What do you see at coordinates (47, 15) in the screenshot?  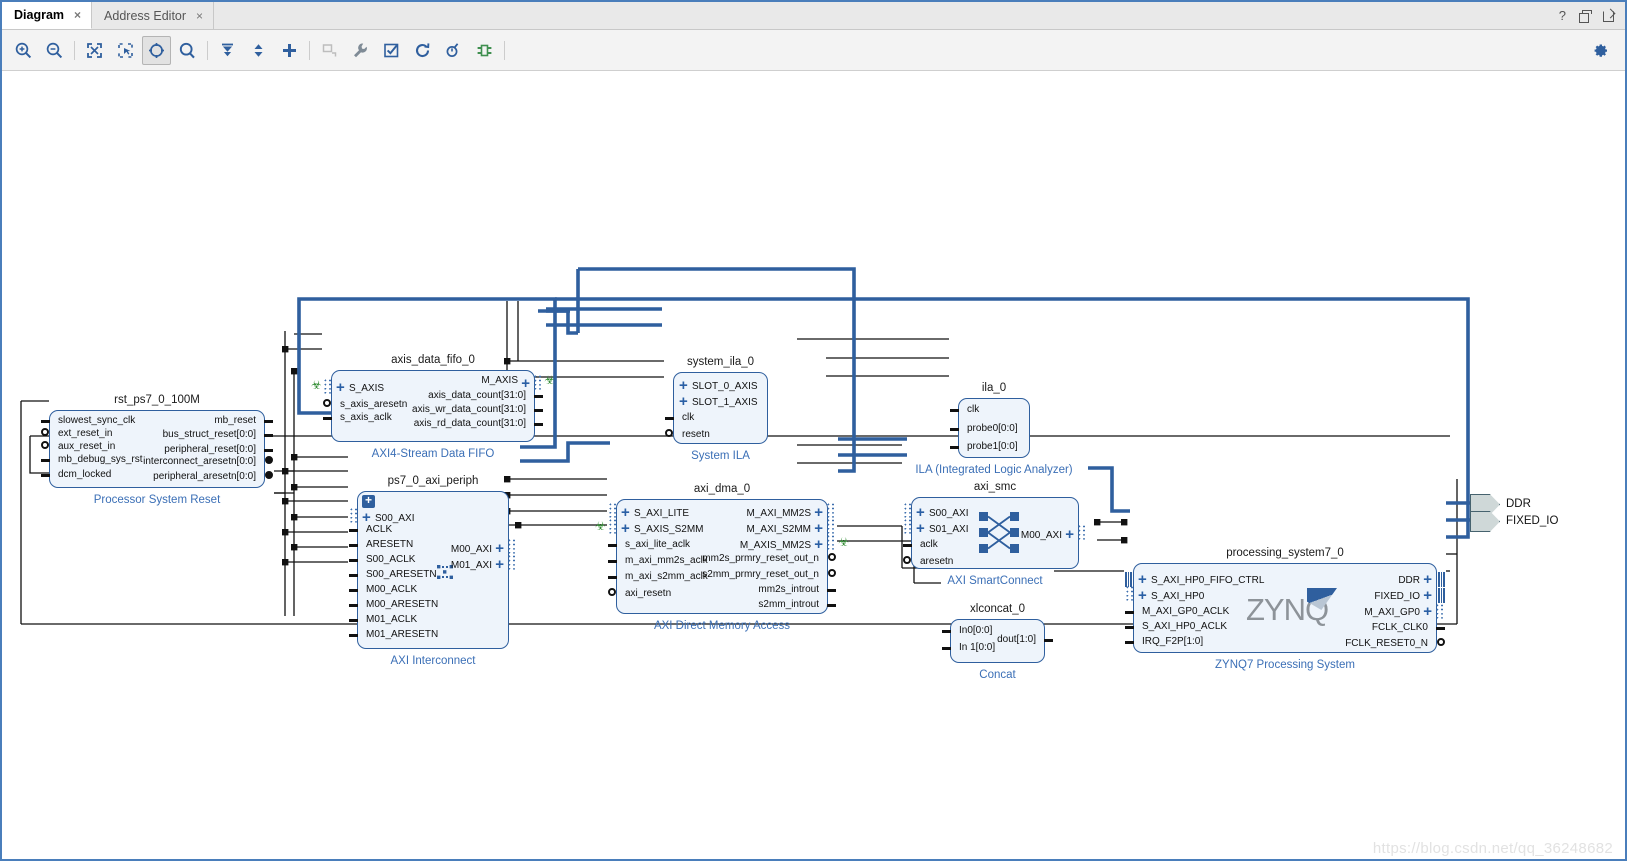 I see `tab-diagram: Diagram ×` at bounding box center [47, 15].